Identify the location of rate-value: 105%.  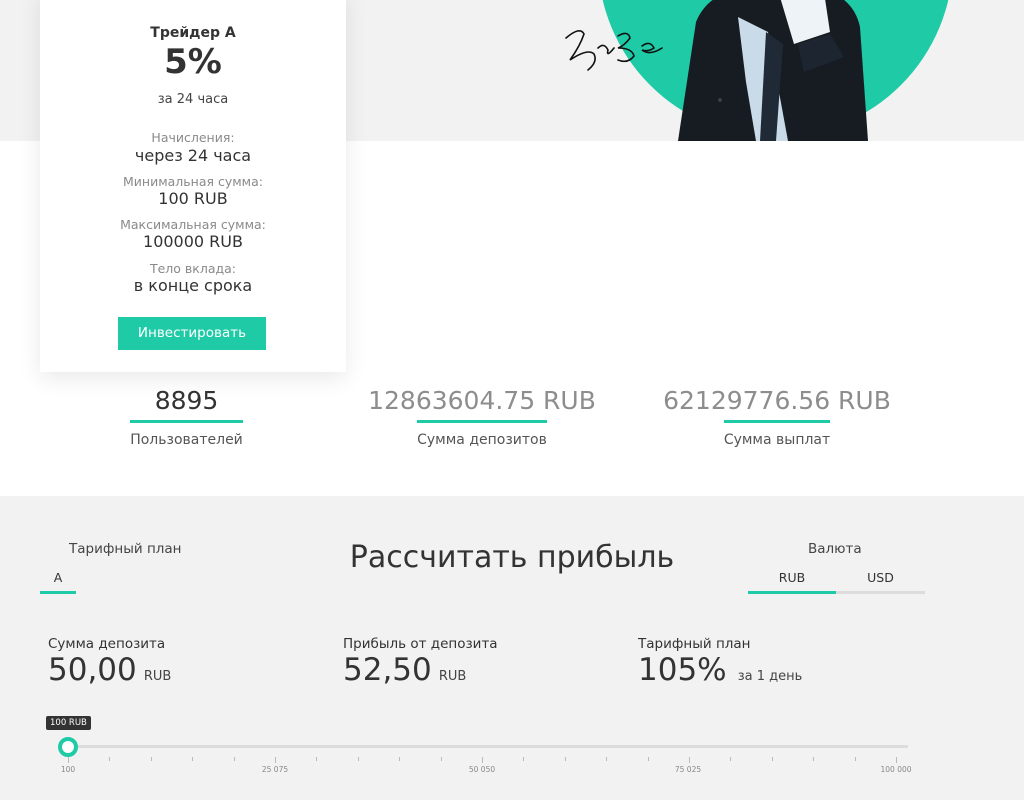
(682, 670).